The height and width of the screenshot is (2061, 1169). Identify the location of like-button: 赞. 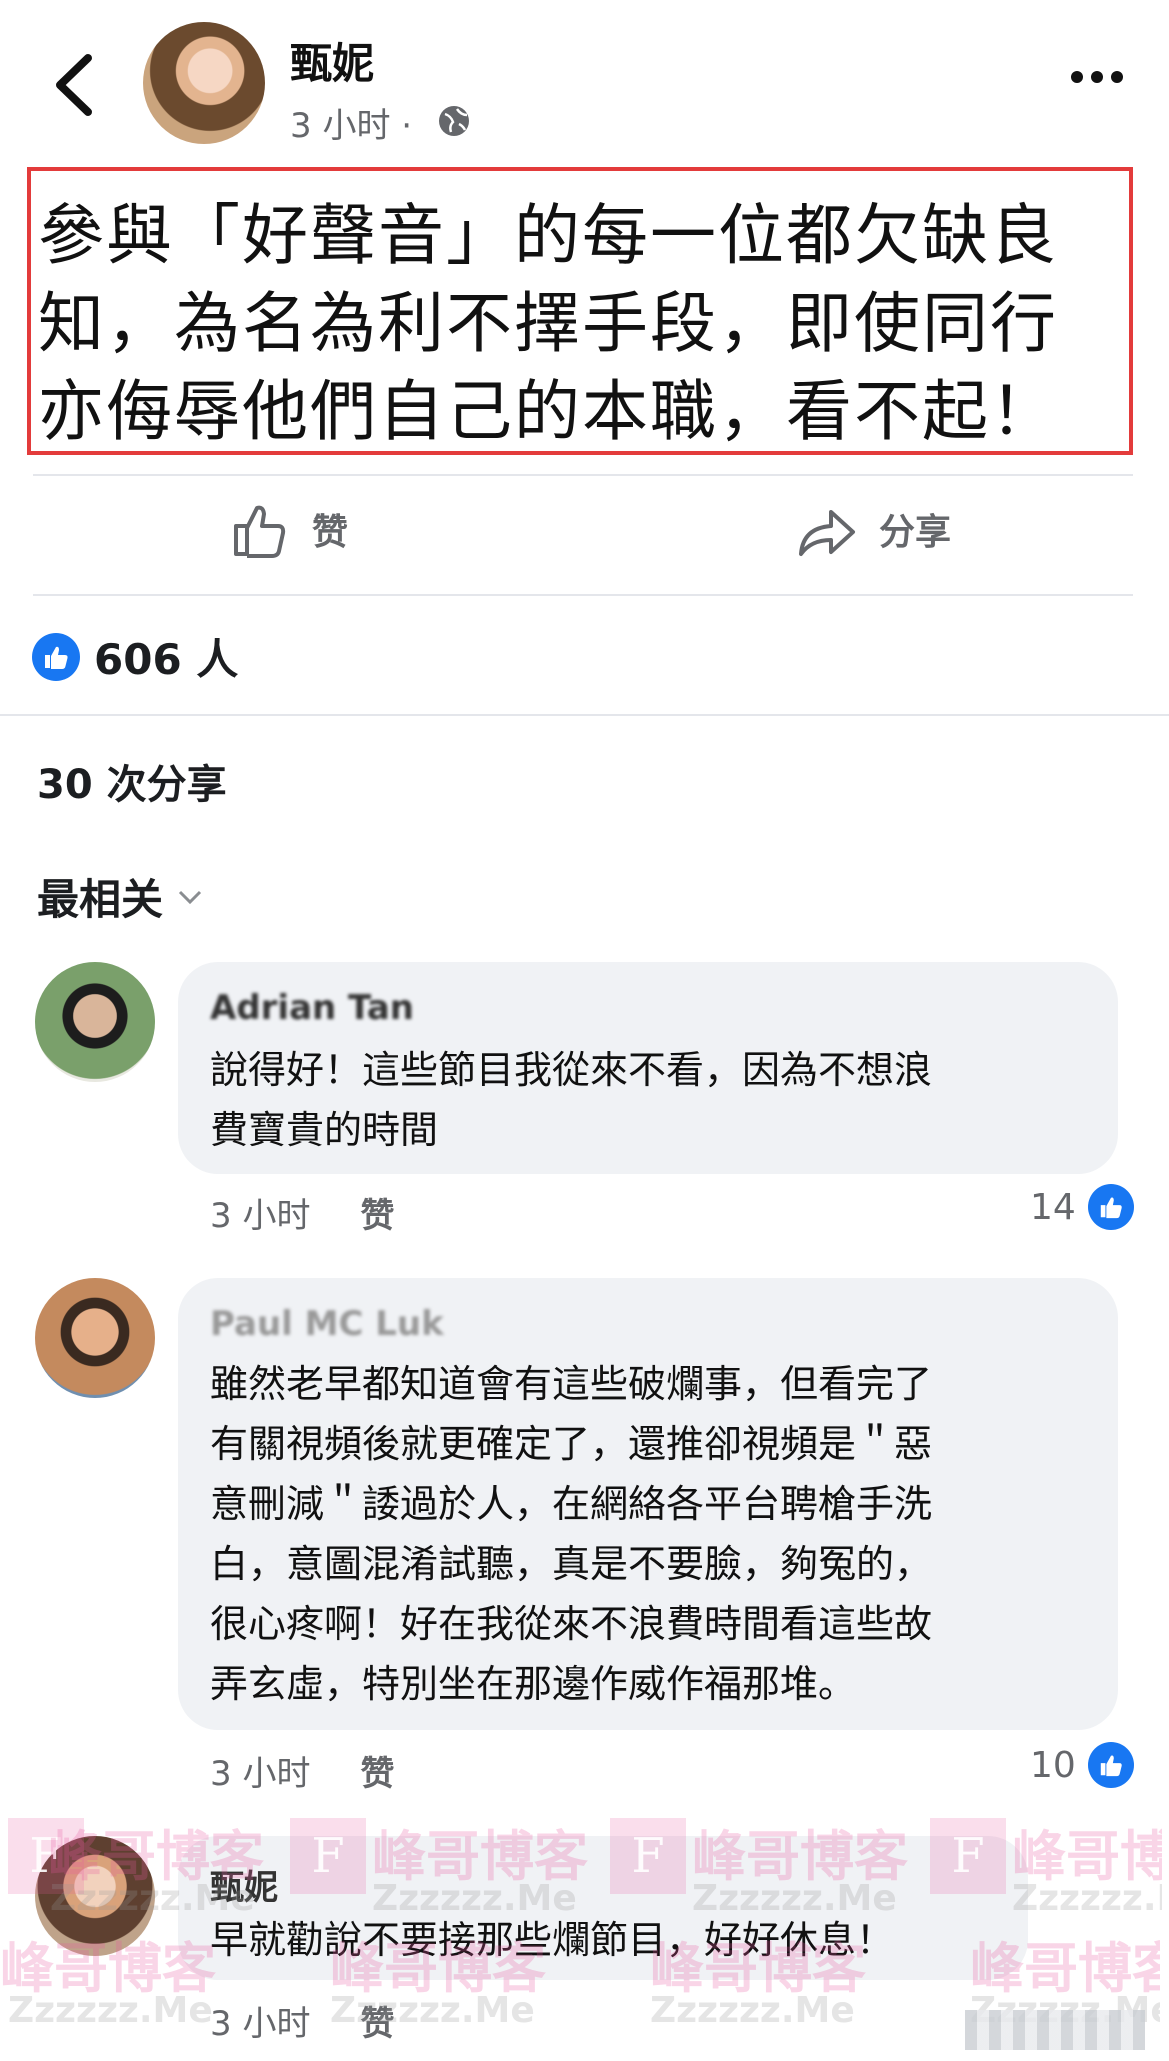
(290, 529).